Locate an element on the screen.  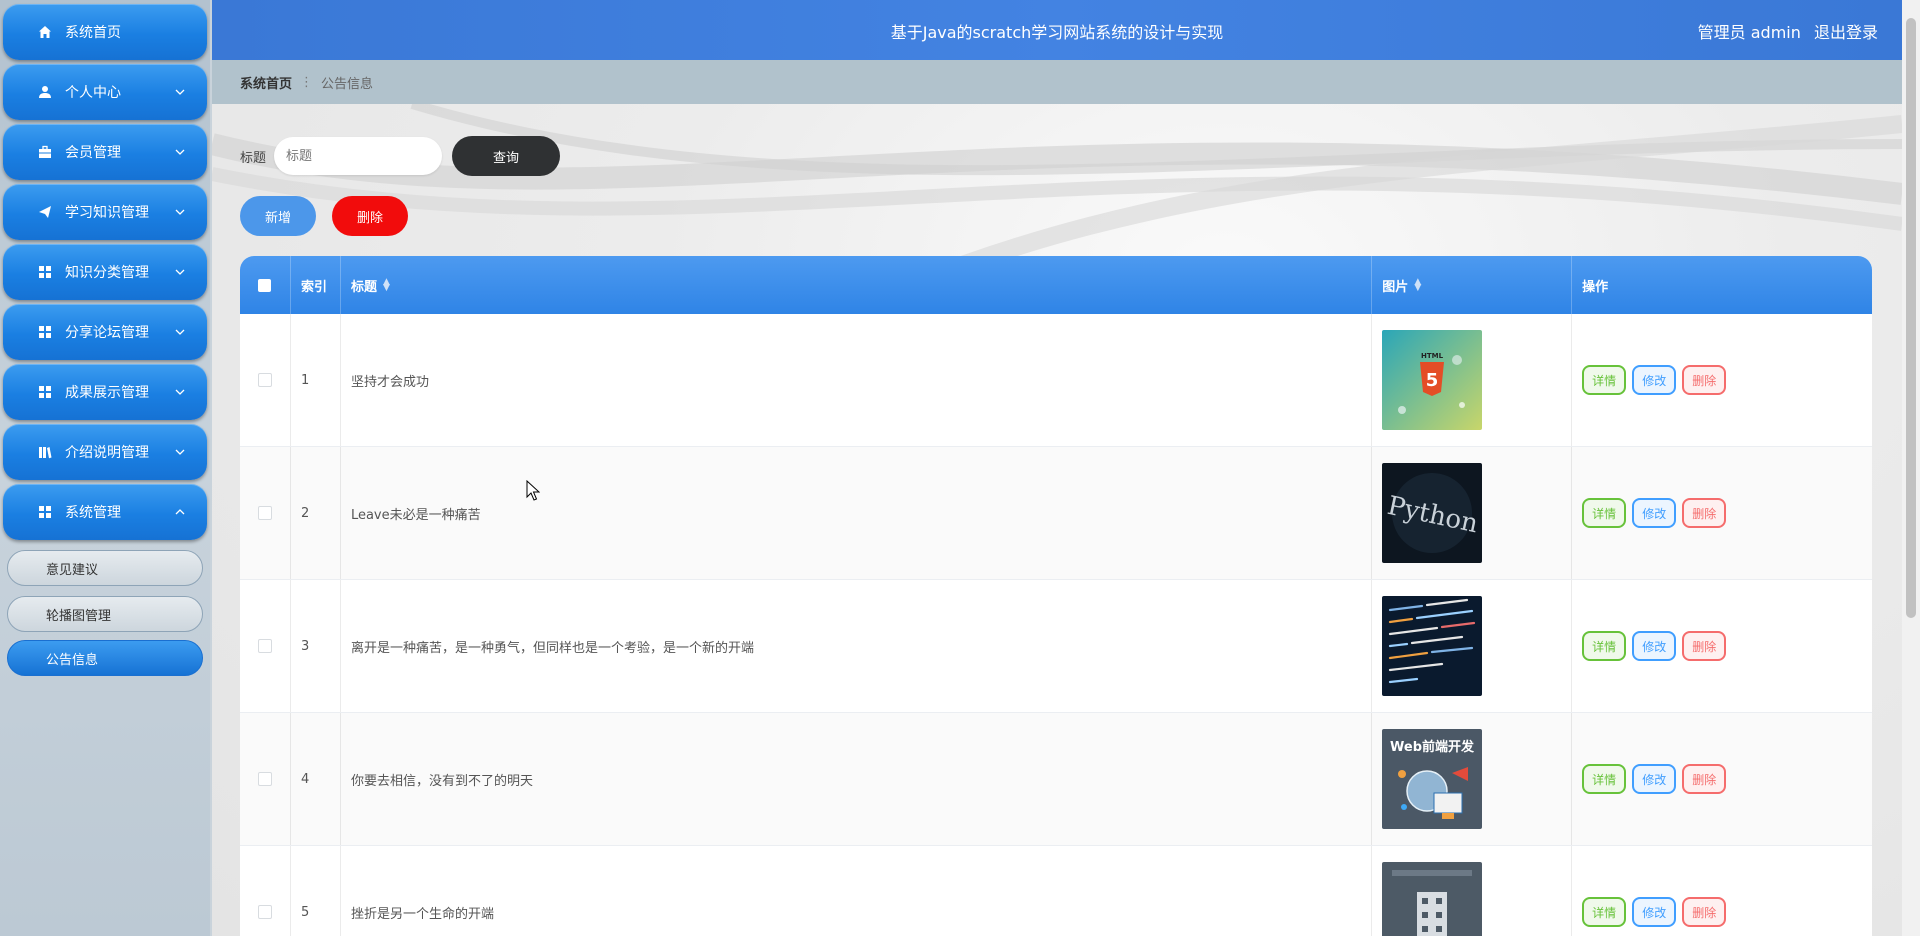
sidebar-item-categories: 知识分类管理 is located at coordinates (105, 272).